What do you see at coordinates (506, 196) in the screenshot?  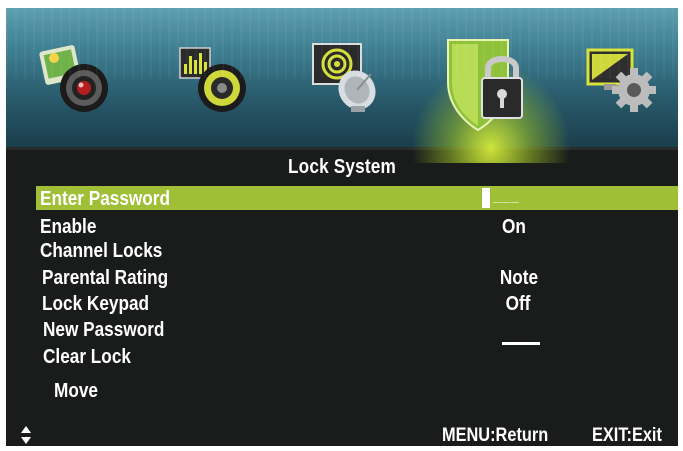 I see `password-input: ___` at bounding box center [506, 196].